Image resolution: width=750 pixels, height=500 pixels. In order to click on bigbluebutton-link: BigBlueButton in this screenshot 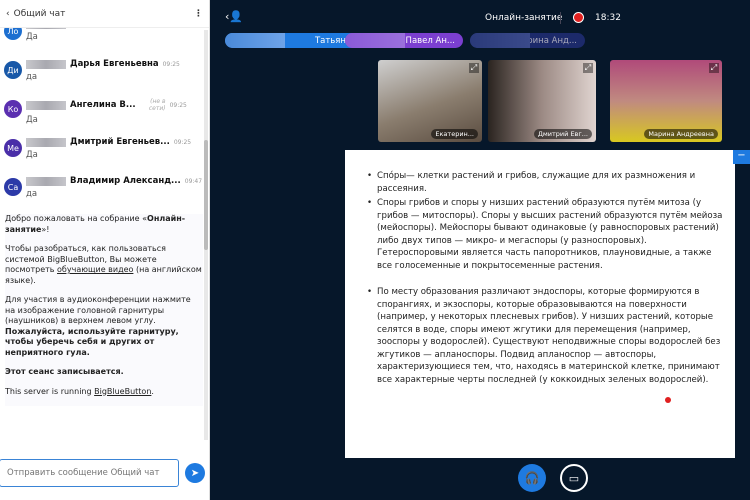, I will do `click(122, 391)`.